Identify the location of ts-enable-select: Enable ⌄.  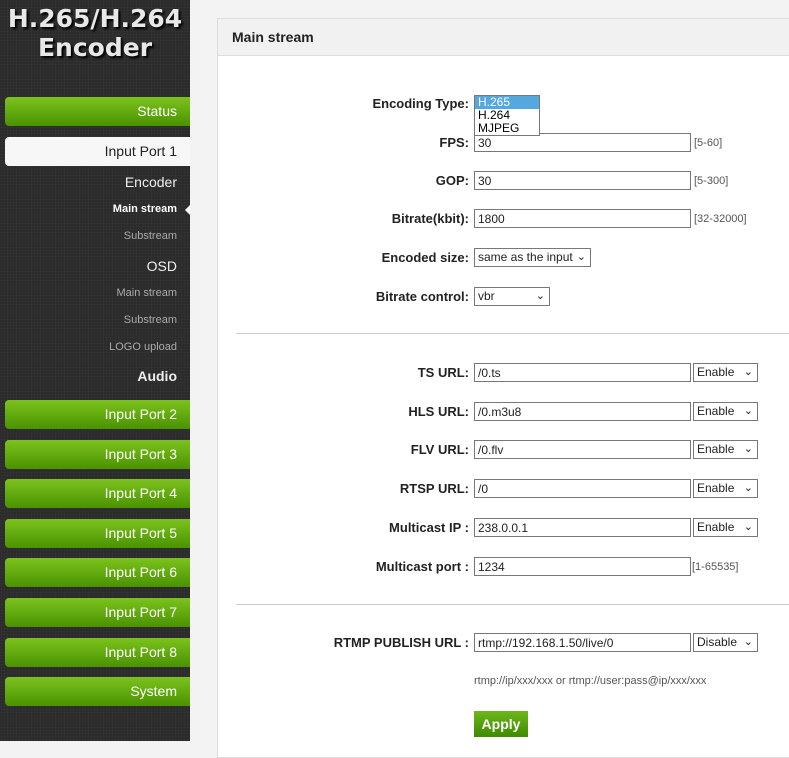
(725, 372).